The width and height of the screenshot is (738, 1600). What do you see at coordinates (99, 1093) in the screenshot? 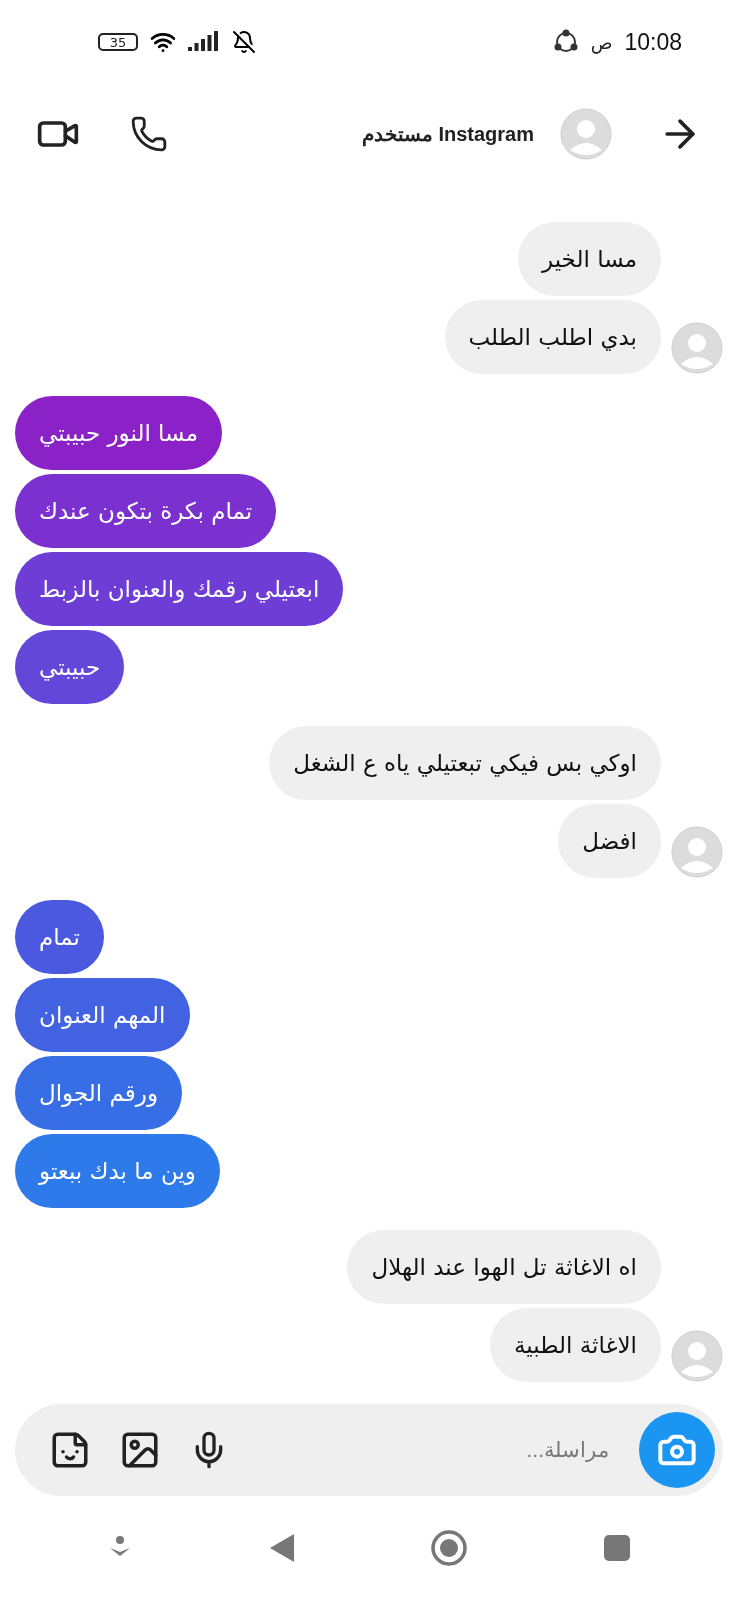
I see `sent-message: ورقم الجوال` at bounding box center [99, 1093].